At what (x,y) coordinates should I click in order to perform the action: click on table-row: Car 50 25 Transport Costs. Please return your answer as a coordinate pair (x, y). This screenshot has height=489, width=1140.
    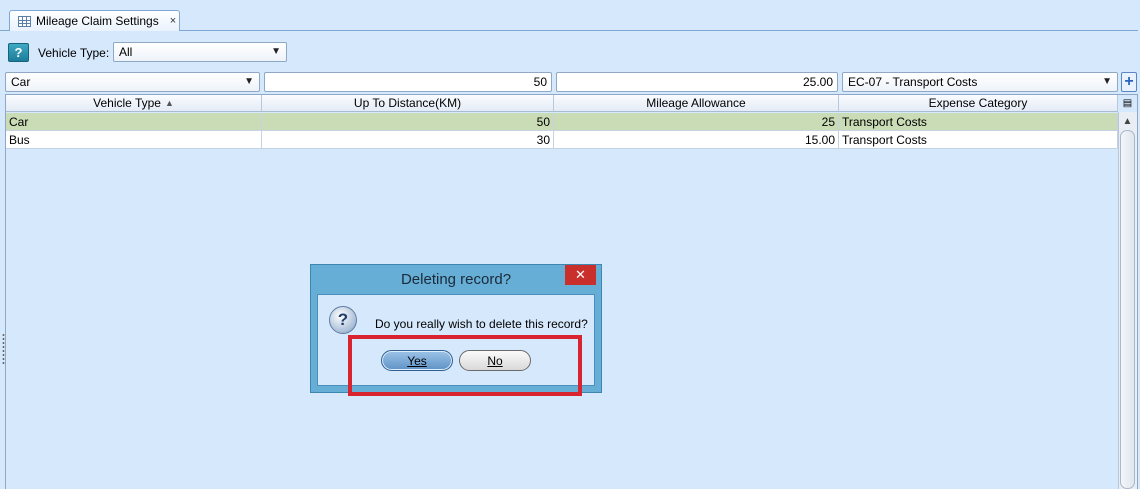
    Looking at the image, I should click on (562, 122).